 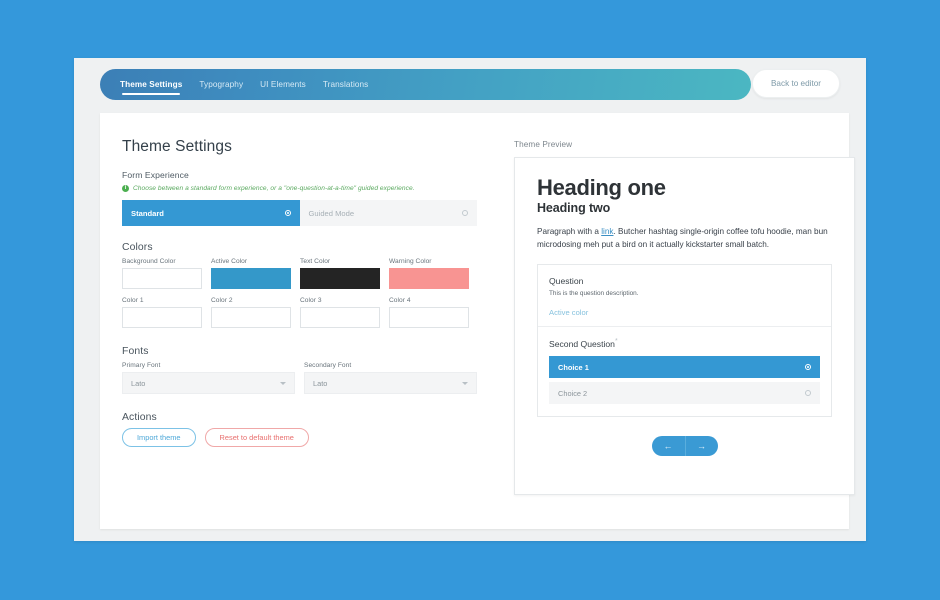 What do you see at coordinates (222, 300) in the screenshot?
I see `field-label: Color 2` at bounding box center [222, 300].